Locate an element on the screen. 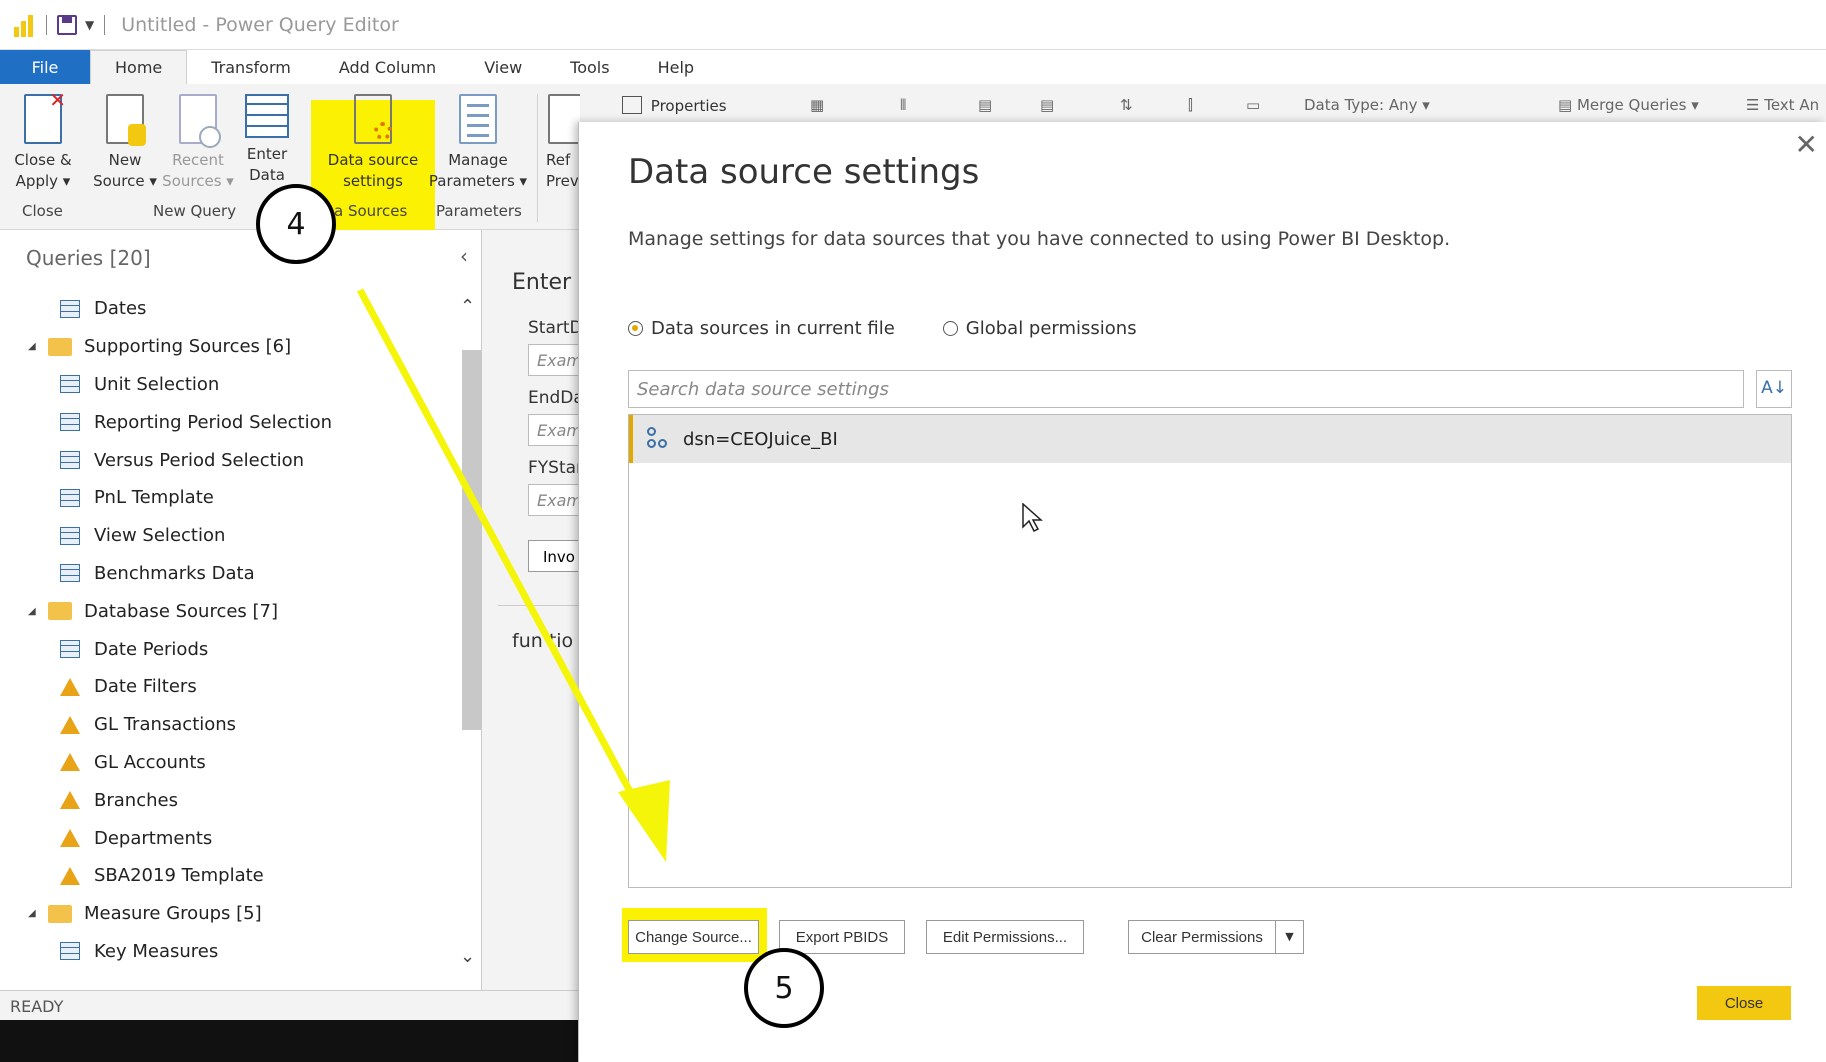 The image size is (1826, 1062). query-item: Dates is located at coordinates (227, 309).